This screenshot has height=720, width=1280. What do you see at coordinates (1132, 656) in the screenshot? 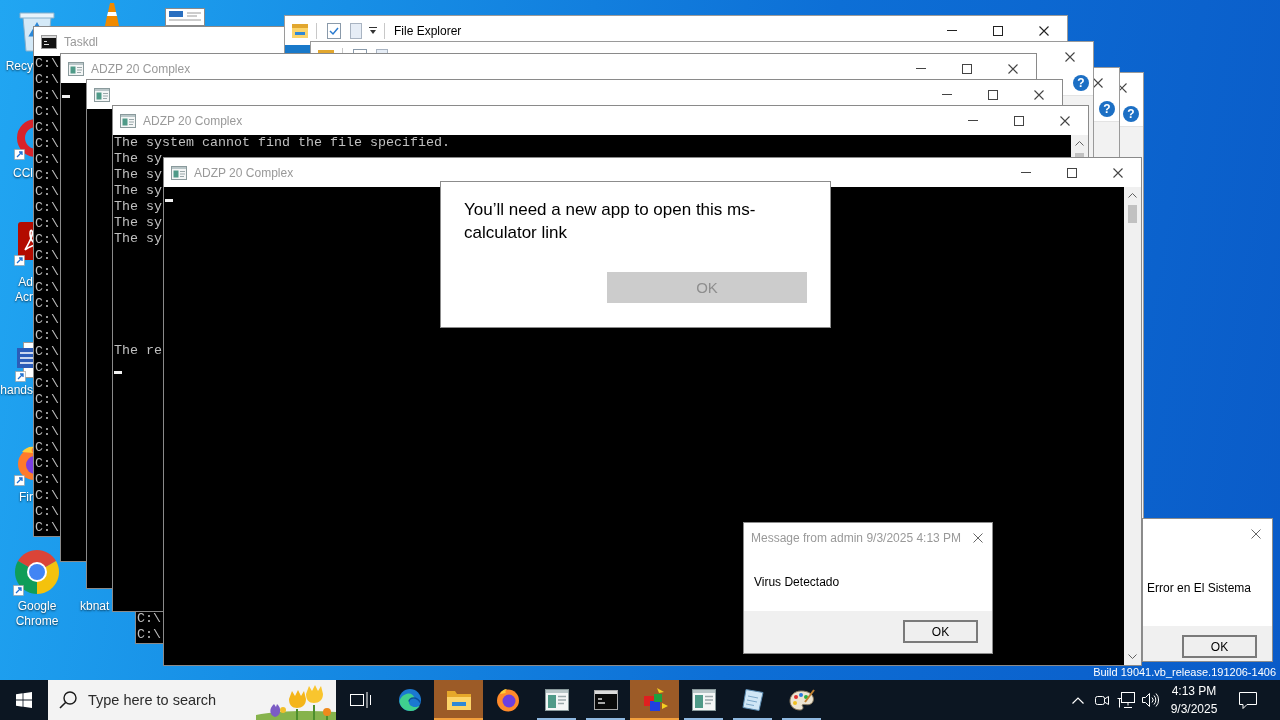
I see `chevron-down-icon` at bounding box center [1132, 656].